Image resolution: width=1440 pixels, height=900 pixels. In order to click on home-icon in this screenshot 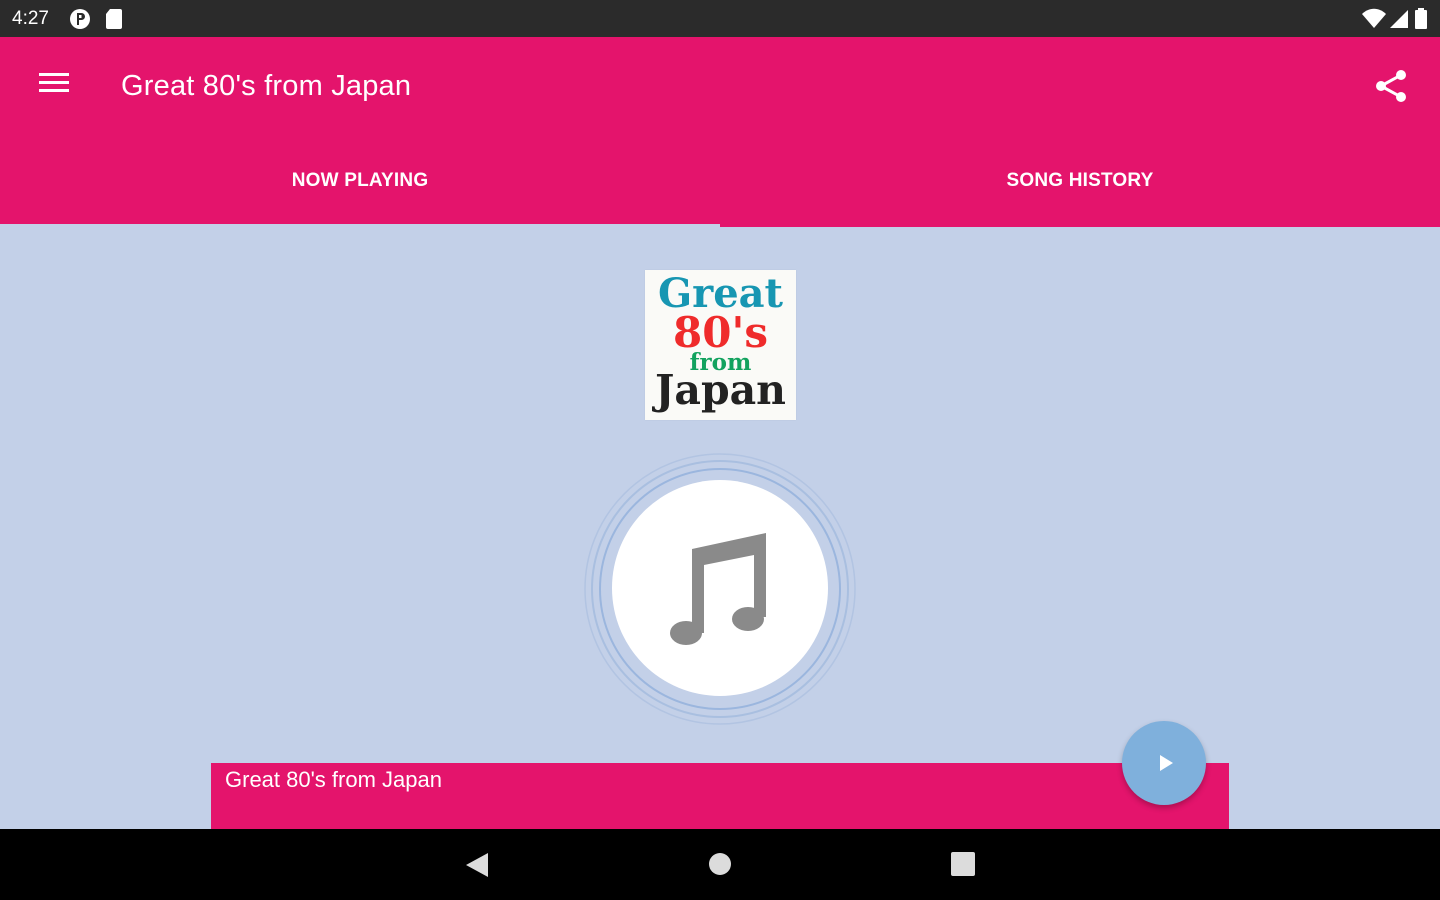, I will do `click(720, 865)`.